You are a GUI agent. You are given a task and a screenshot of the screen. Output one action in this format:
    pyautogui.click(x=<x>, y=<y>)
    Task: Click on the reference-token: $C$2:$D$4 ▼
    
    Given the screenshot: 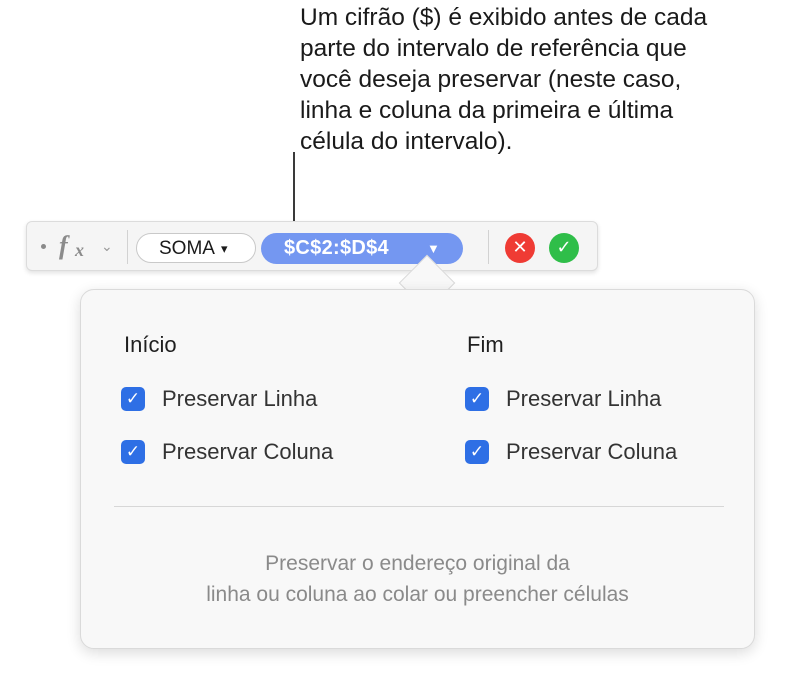 What is the action you would take?
    pyautogui.click(x=362, y=248)
    